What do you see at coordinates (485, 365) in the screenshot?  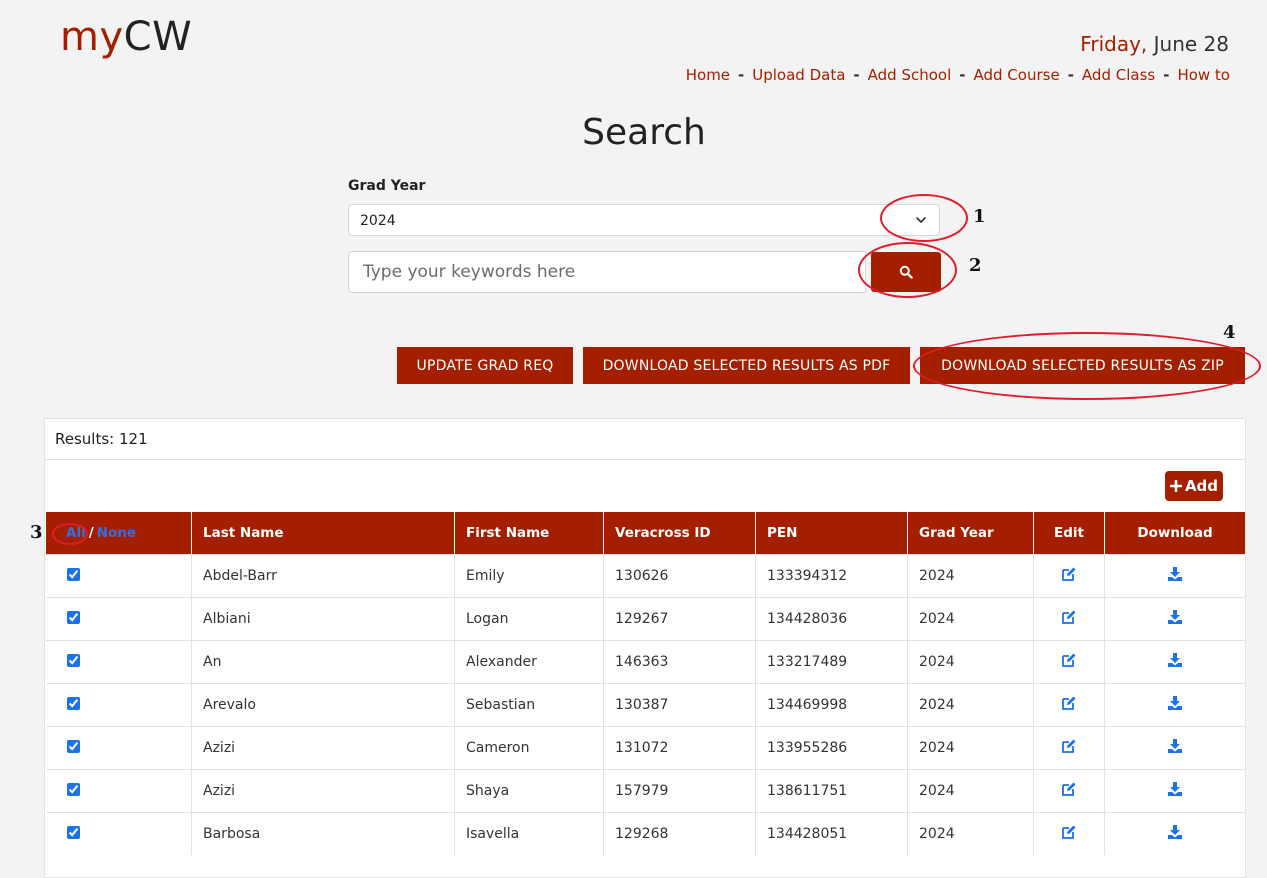 I see `update-grad-req-button: UPDATE GRAD REQ` at bounding box center [485, 365].